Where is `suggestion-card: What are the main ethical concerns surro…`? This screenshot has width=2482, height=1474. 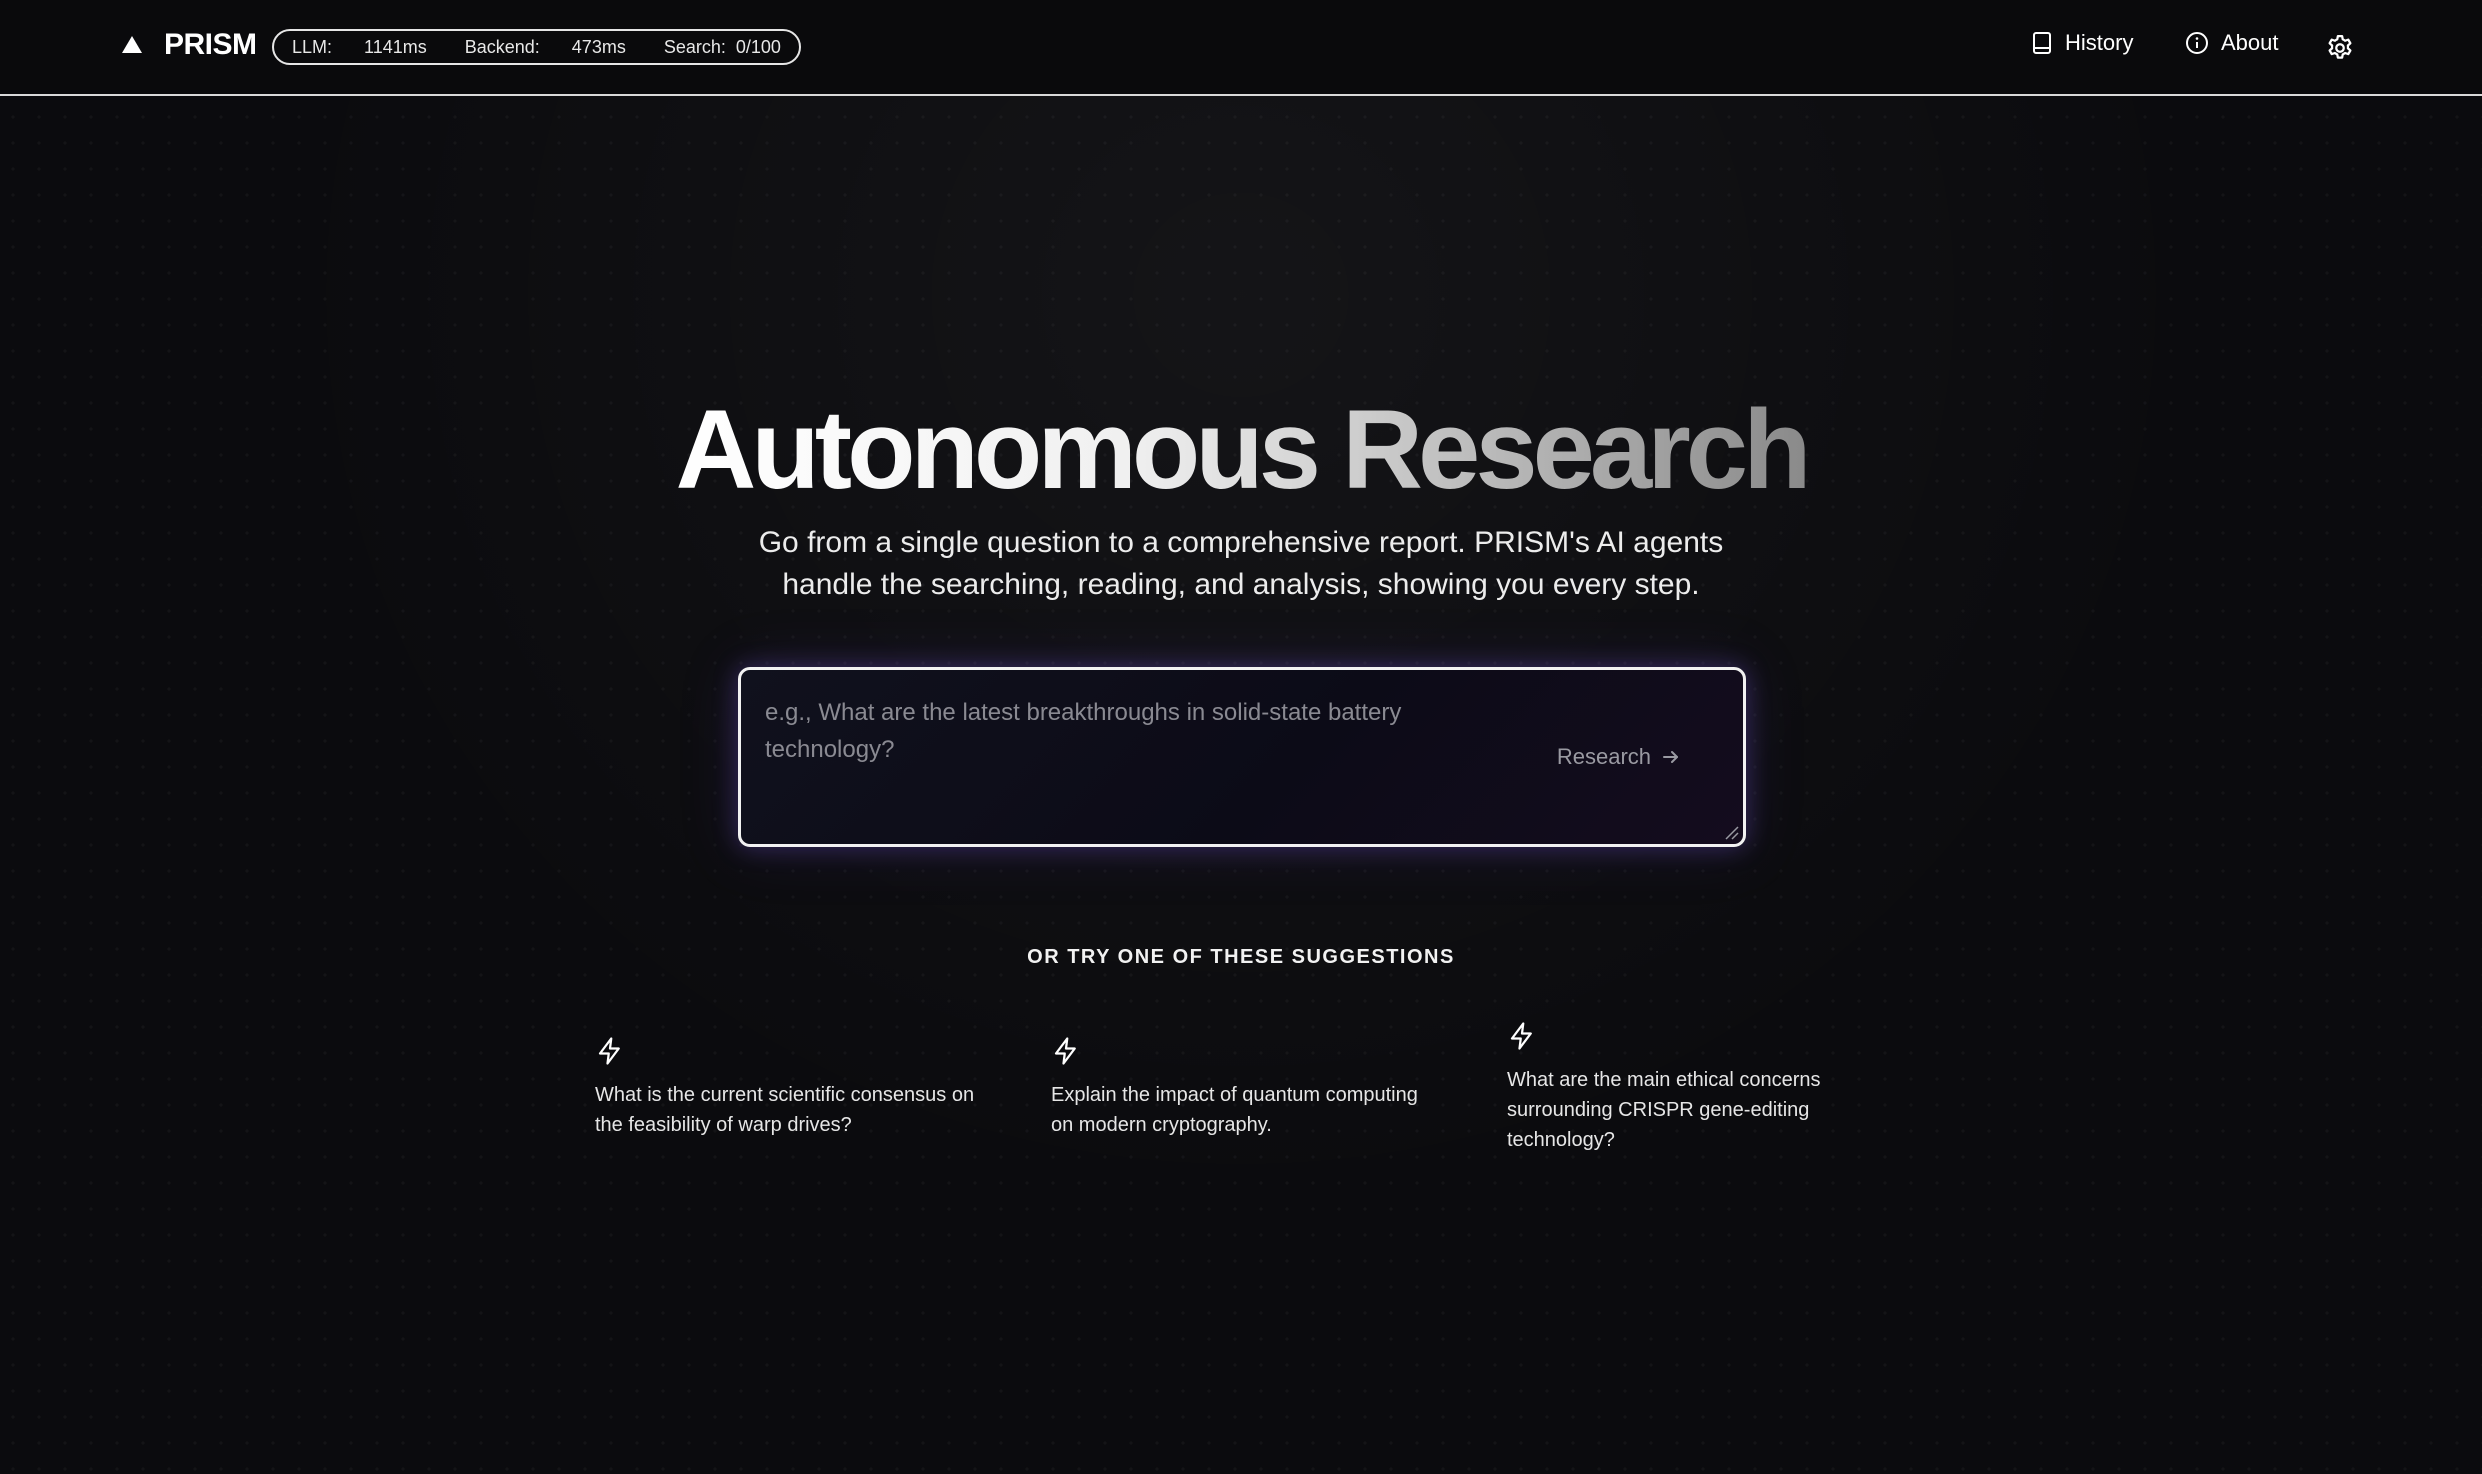 suggestion-card: What are the main ethical concerns surro… is located at coordinates (1702, 1088).